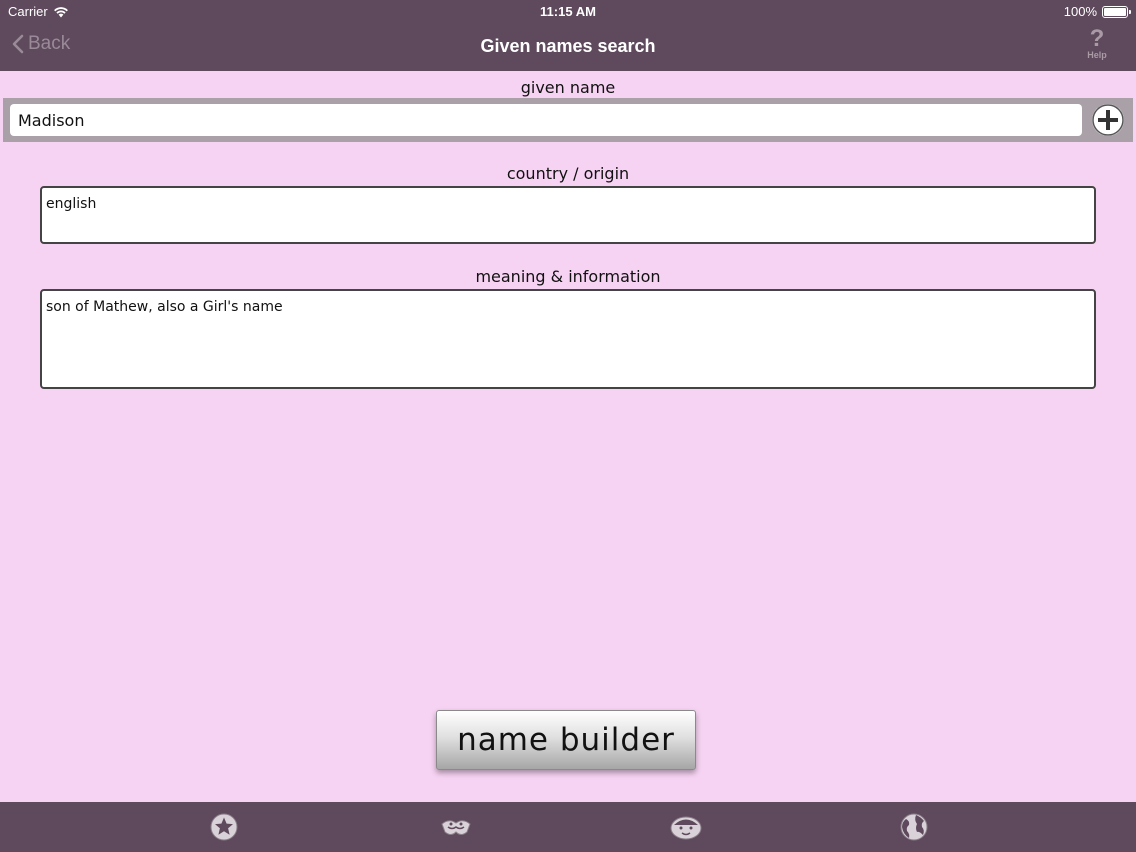 This screenshot has width=1136, height=852. What do you see at coordinates (568, 215) in the screenshot?
I see `country-origin-field: english` at bounding box center [568, 215].